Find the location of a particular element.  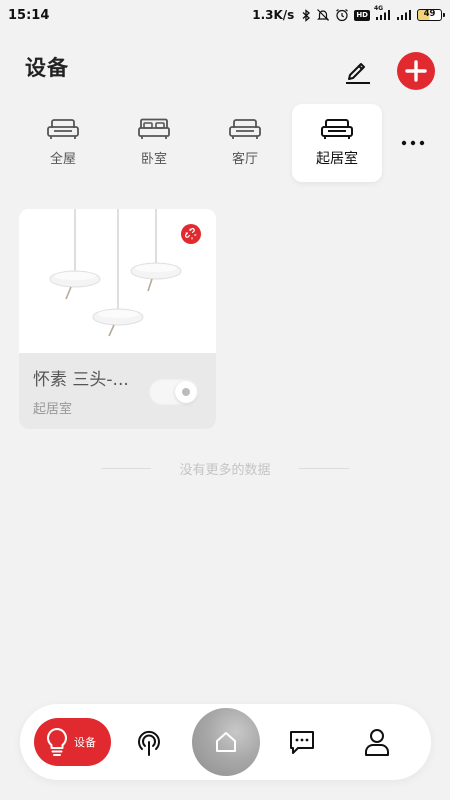

end-of-list-note: 没有更多的数据 is located at coordinates (225, 468).